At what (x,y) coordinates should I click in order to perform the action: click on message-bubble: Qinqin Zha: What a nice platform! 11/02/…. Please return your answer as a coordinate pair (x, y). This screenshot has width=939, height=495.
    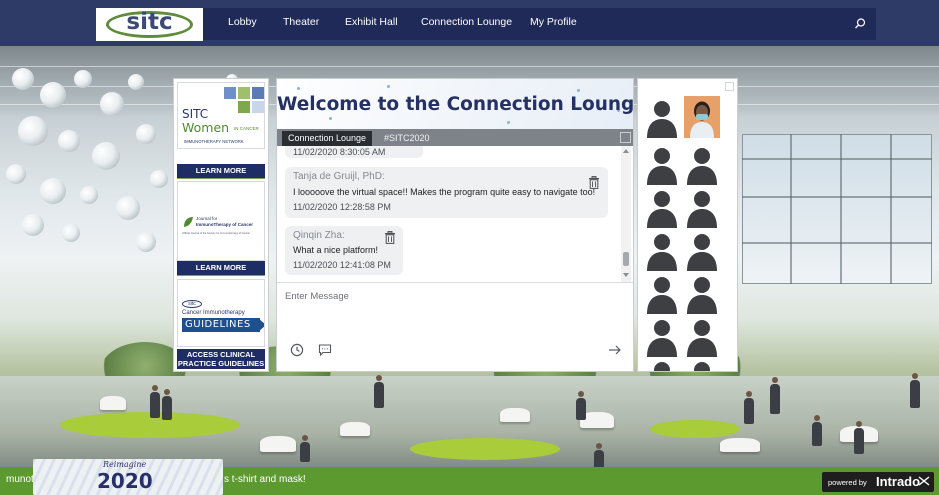
    Looking at the image, I should click on (344, 250).